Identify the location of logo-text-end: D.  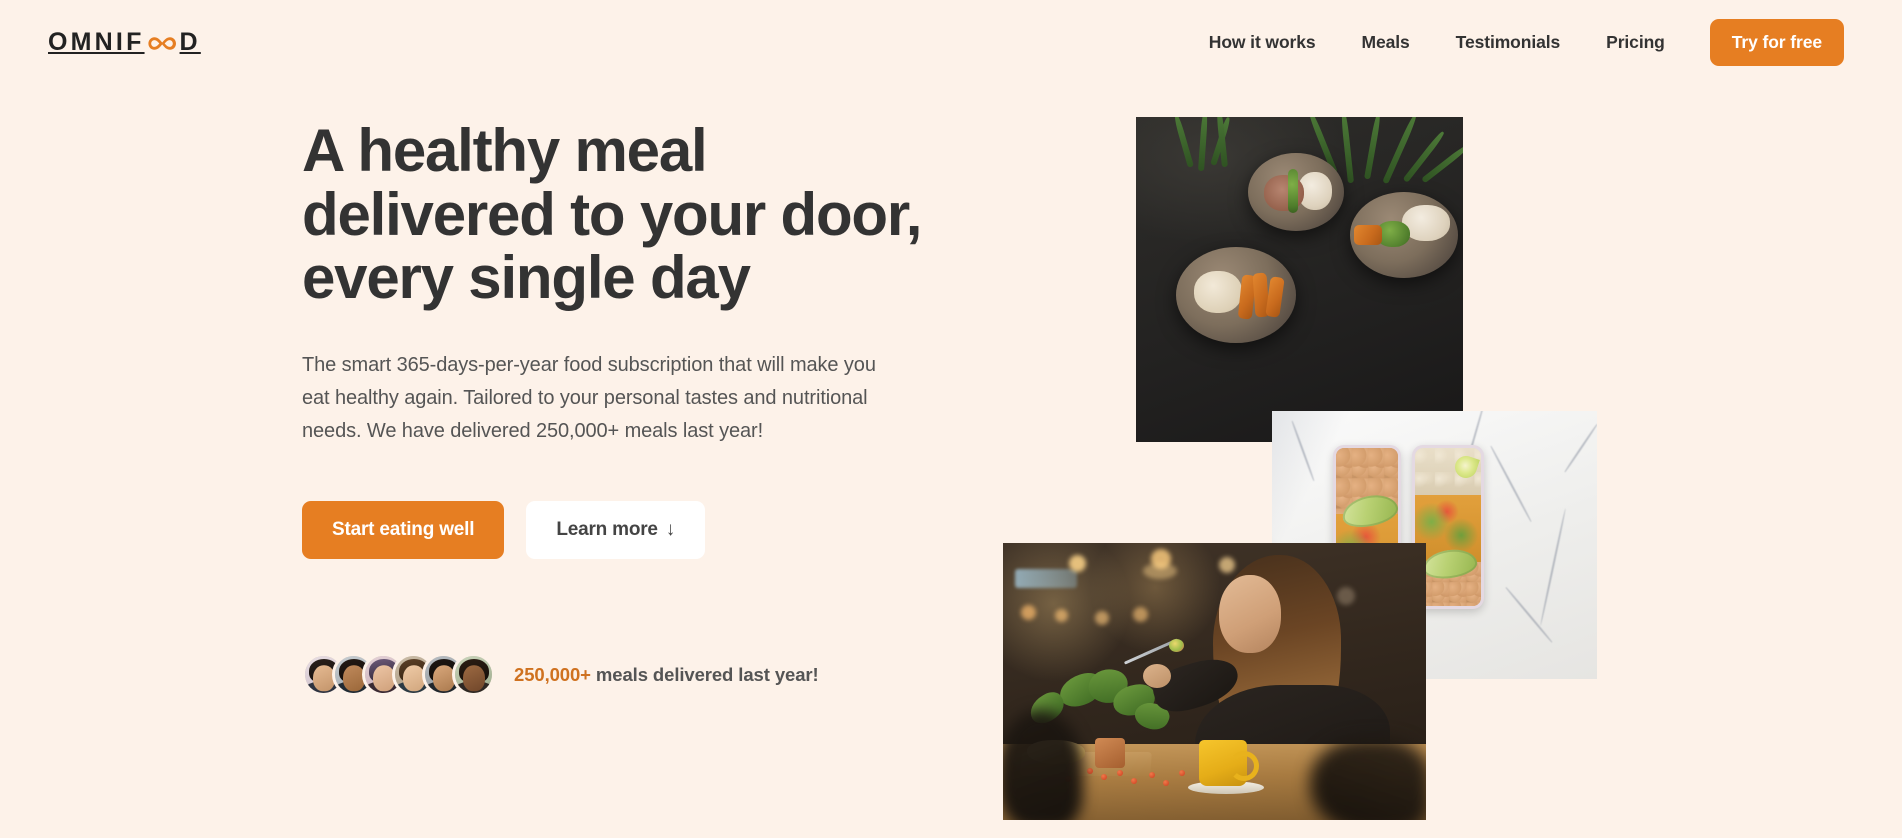
(190, 41).